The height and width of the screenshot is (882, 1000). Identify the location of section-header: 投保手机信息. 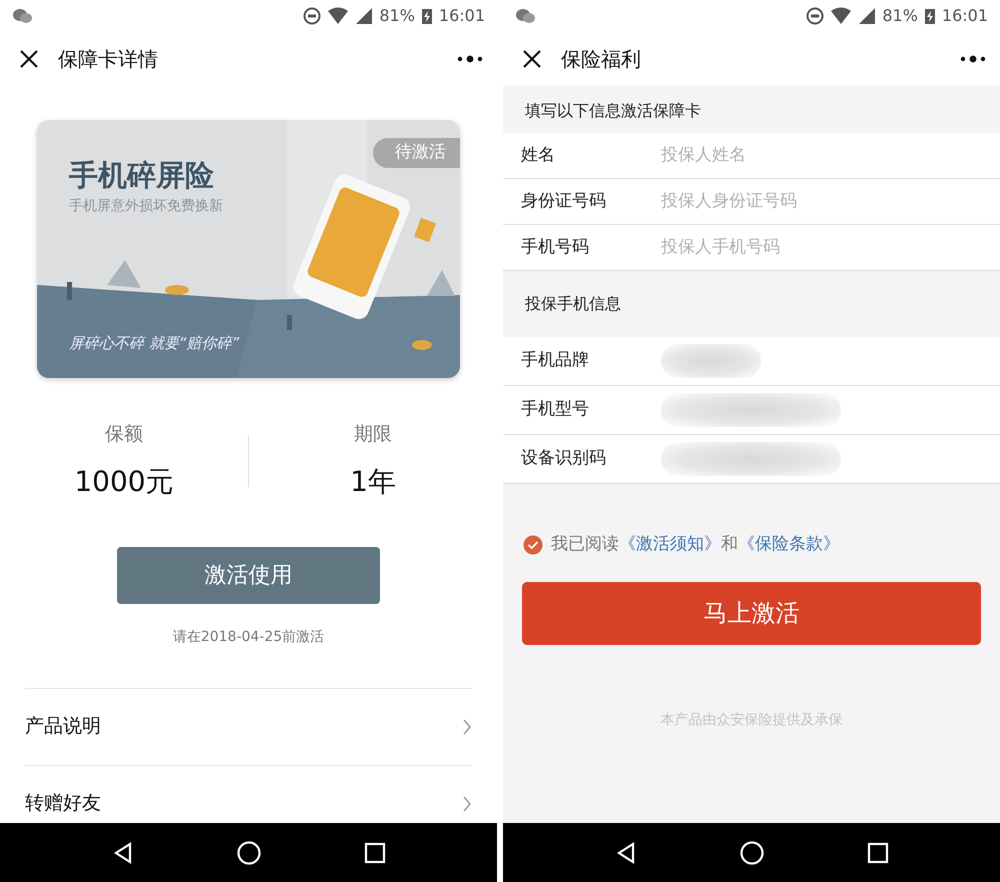
(573, 304).